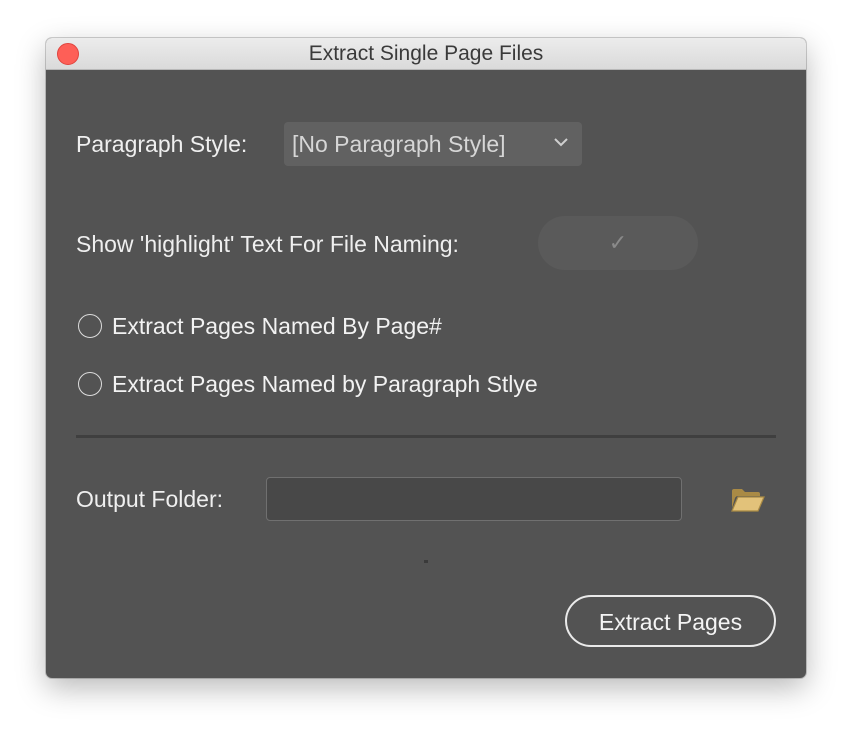 Image resolution: width=852 pixels, height=732 pixels. What do you see at coordinates (162, 144) in the screenshot?
I see `paragraph-style-label: Paragraph Style:` at bounding box center [162, 144].